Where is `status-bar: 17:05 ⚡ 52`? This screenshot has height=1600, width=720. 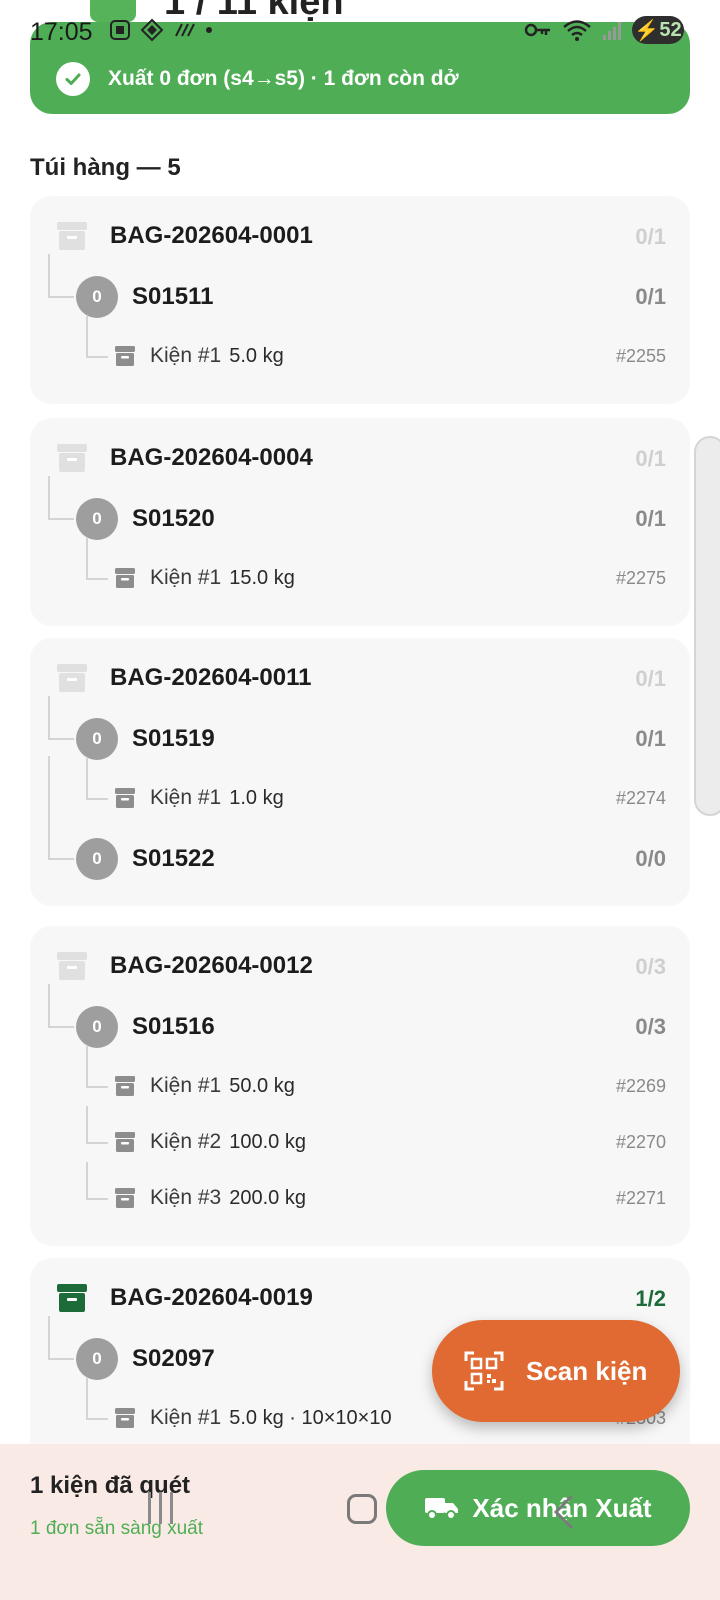
status-bar: 17:05 ⚡ 52 is located at coordinates (360, 32).